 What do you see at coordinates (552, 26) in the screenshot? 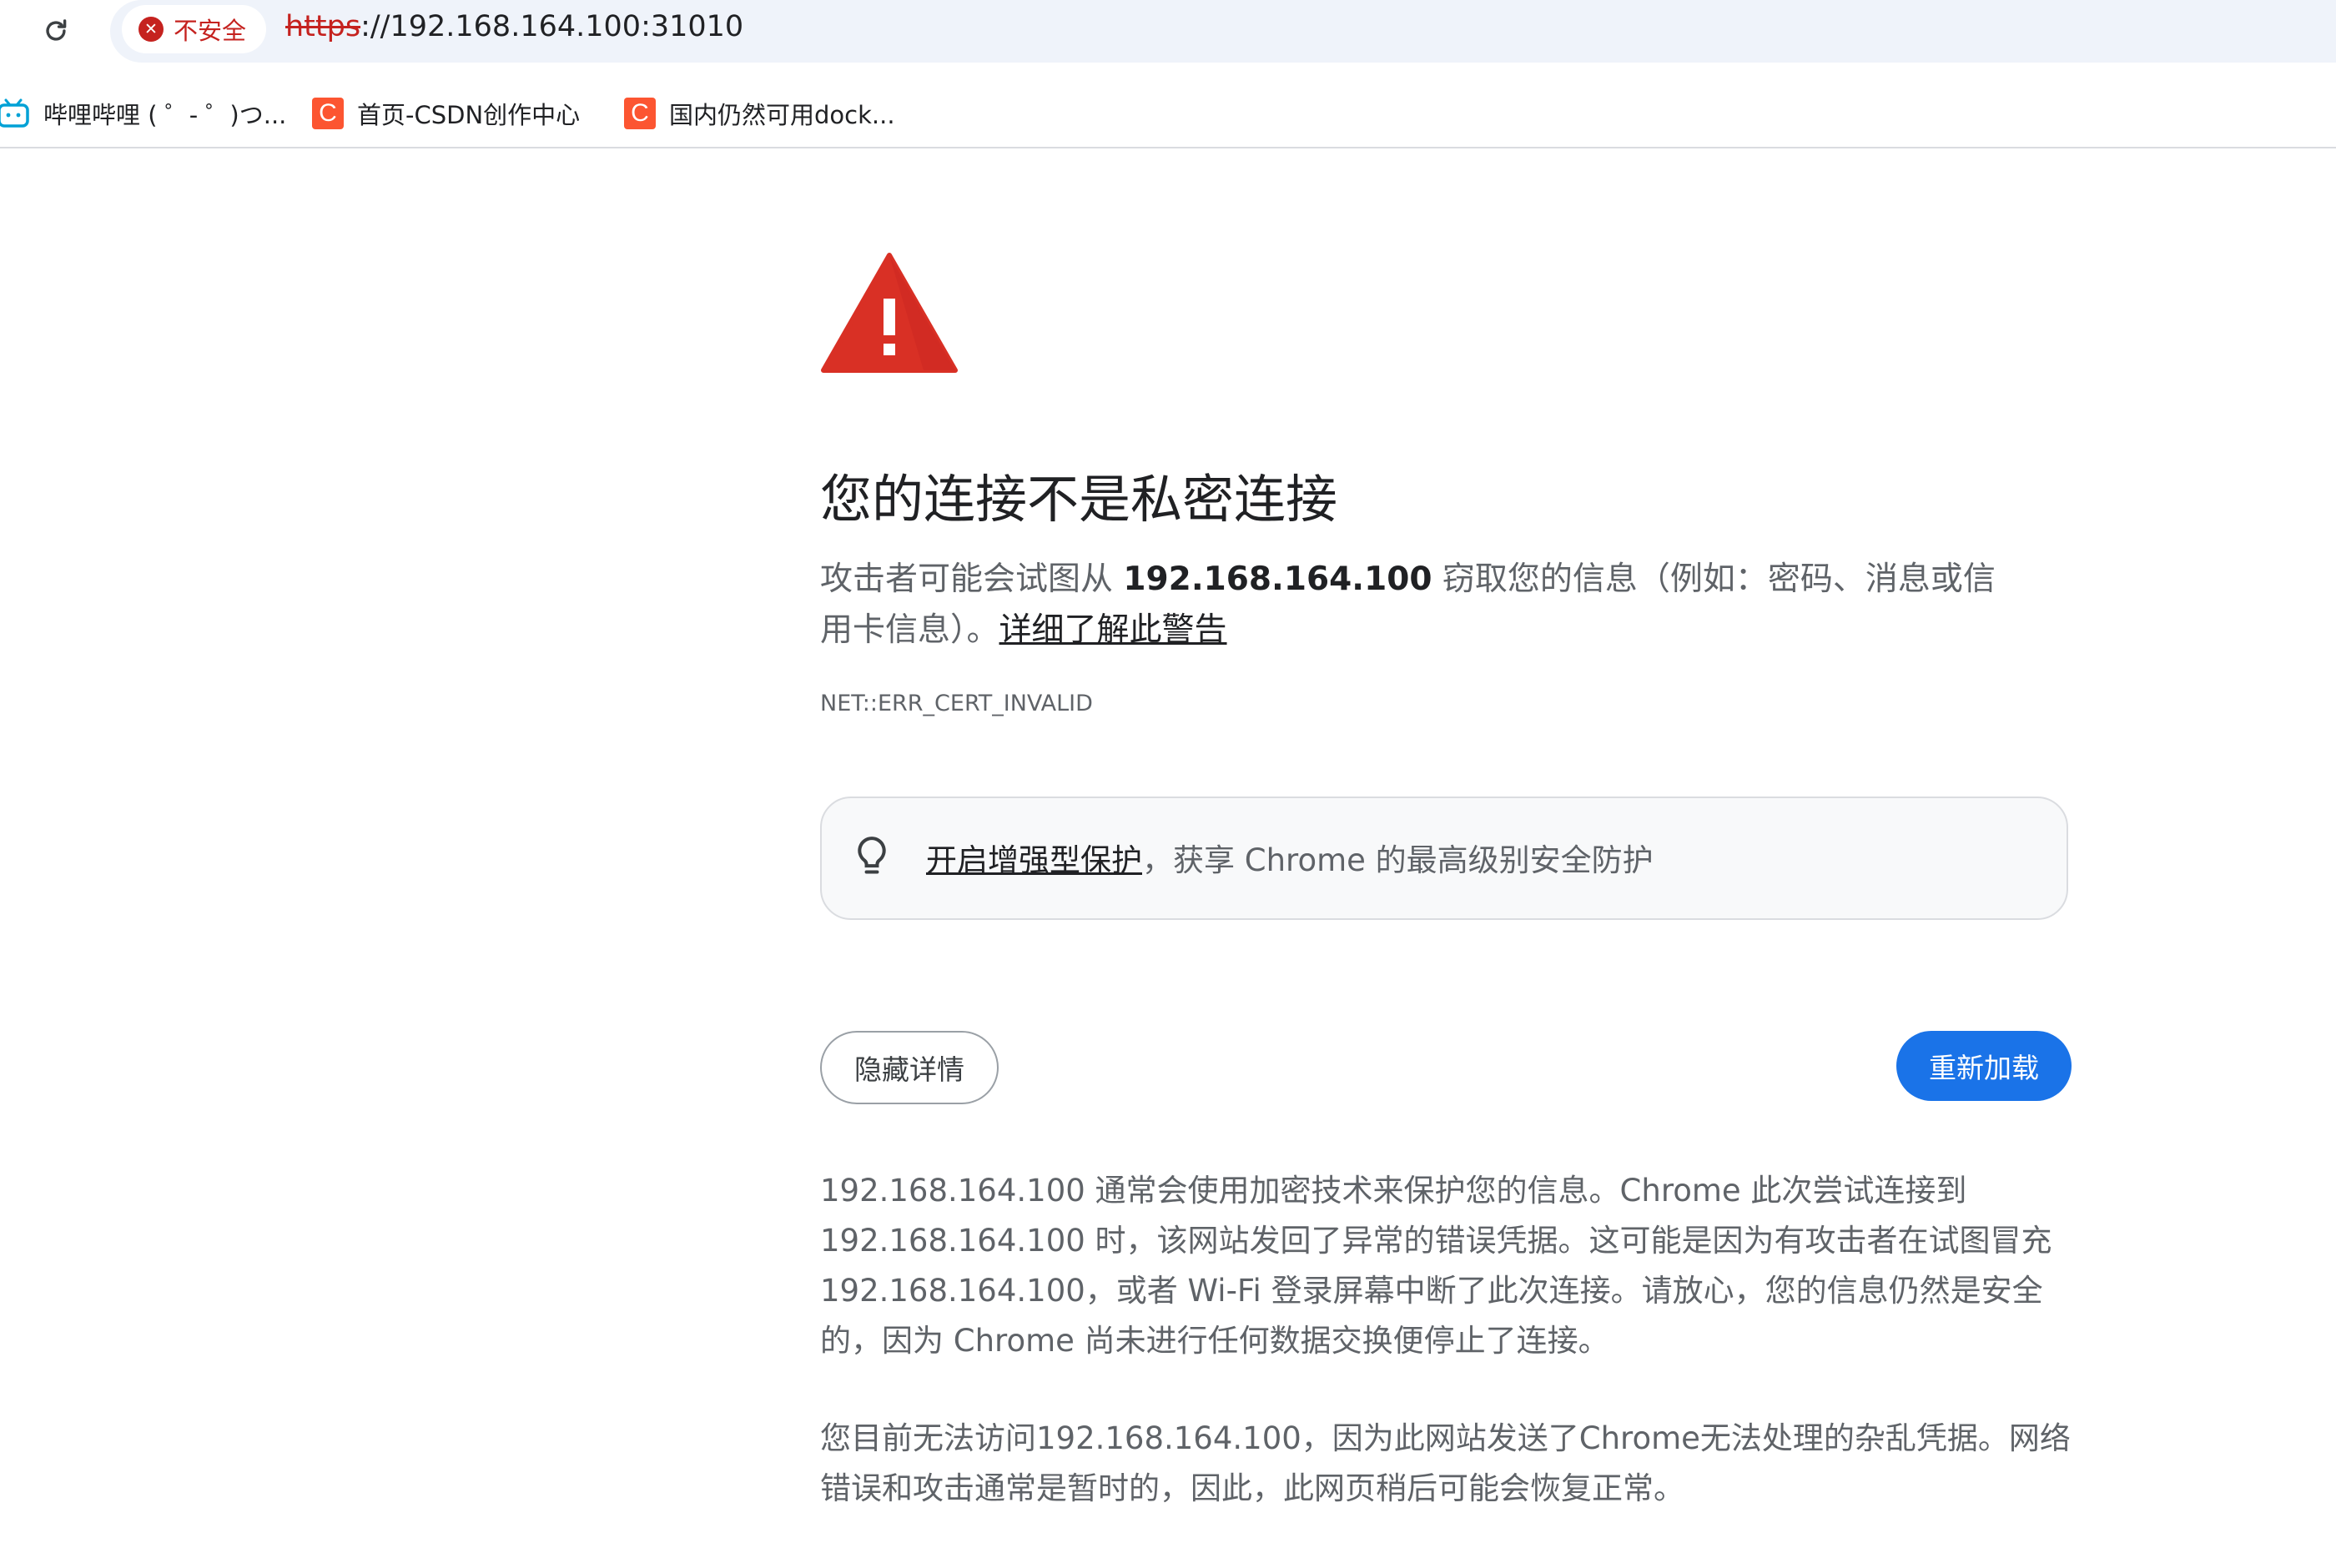
I see `url-host: ://192.168.164.100:31010` at bounding box center [552, 26].